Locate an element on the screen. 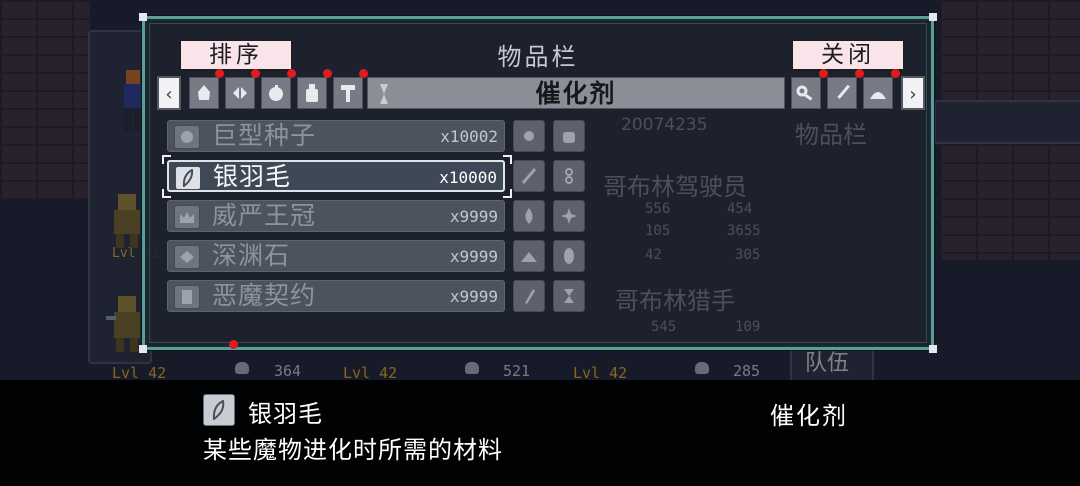  key-icon is located at coordinates (804, 93).